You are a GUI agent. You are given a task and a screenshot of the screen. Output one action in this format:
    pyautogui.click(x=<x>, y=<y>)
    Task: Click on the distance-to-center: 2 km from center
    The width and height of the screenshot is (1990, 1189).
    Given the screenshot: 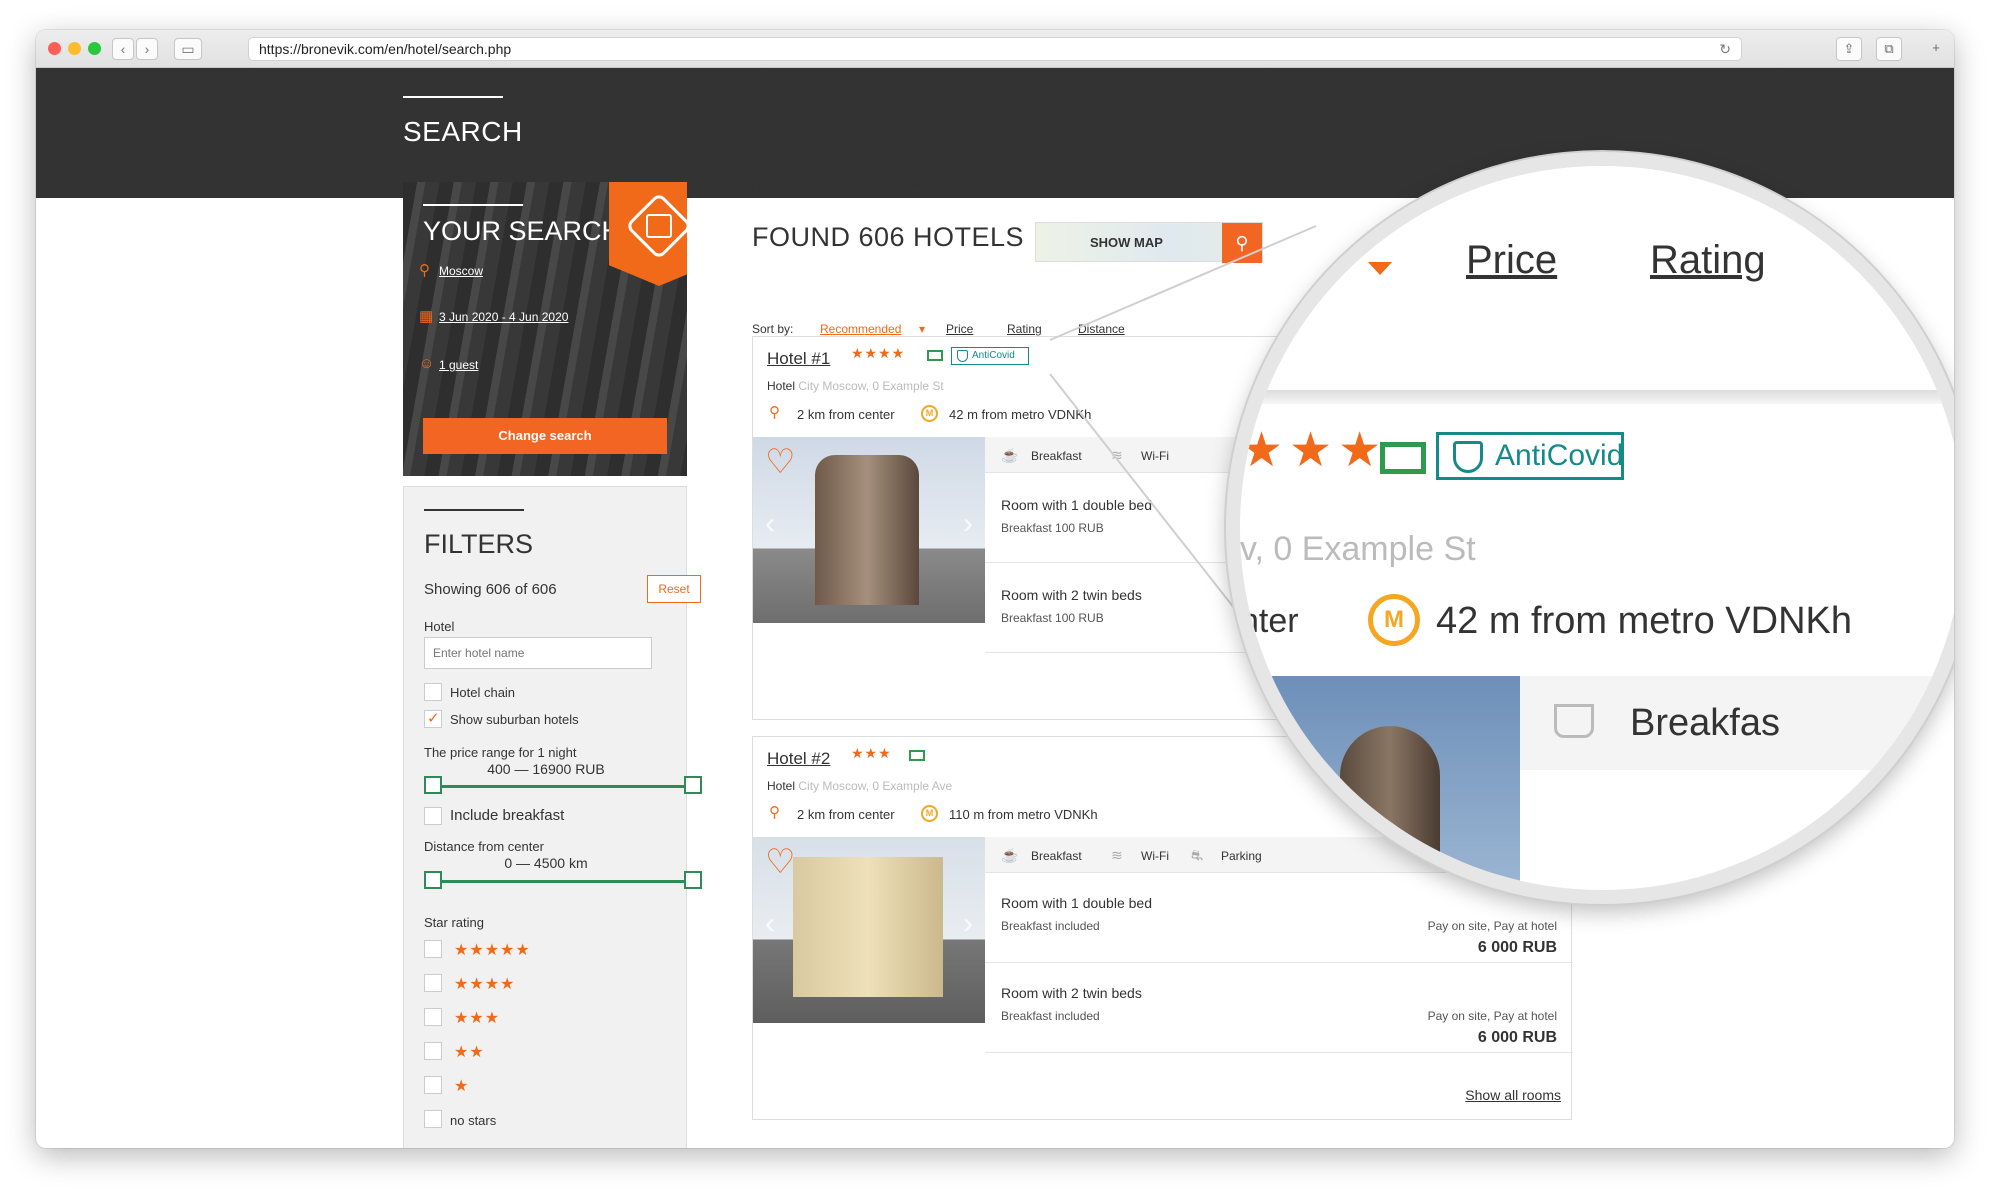 What is the action you would take?
    pyautogui.click(x=846, y=814)
    